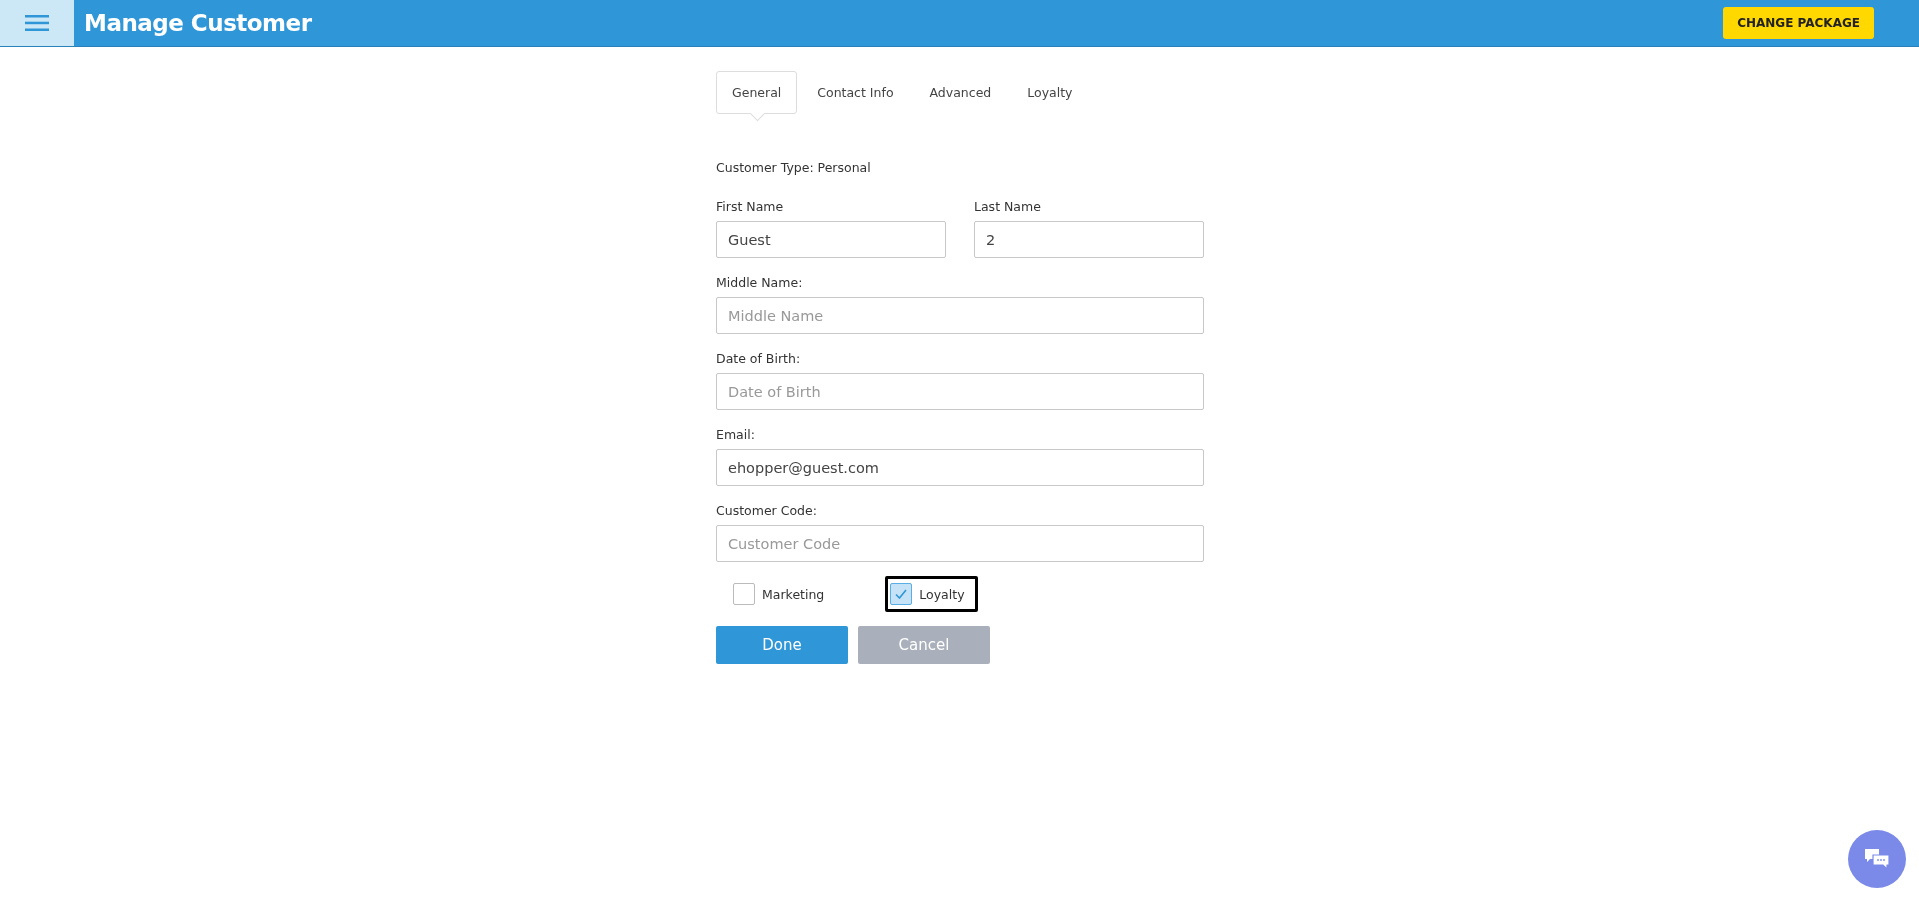 The image size is (1919, 901). I want to click on input-field: Date of Birth, so click(960, 391).